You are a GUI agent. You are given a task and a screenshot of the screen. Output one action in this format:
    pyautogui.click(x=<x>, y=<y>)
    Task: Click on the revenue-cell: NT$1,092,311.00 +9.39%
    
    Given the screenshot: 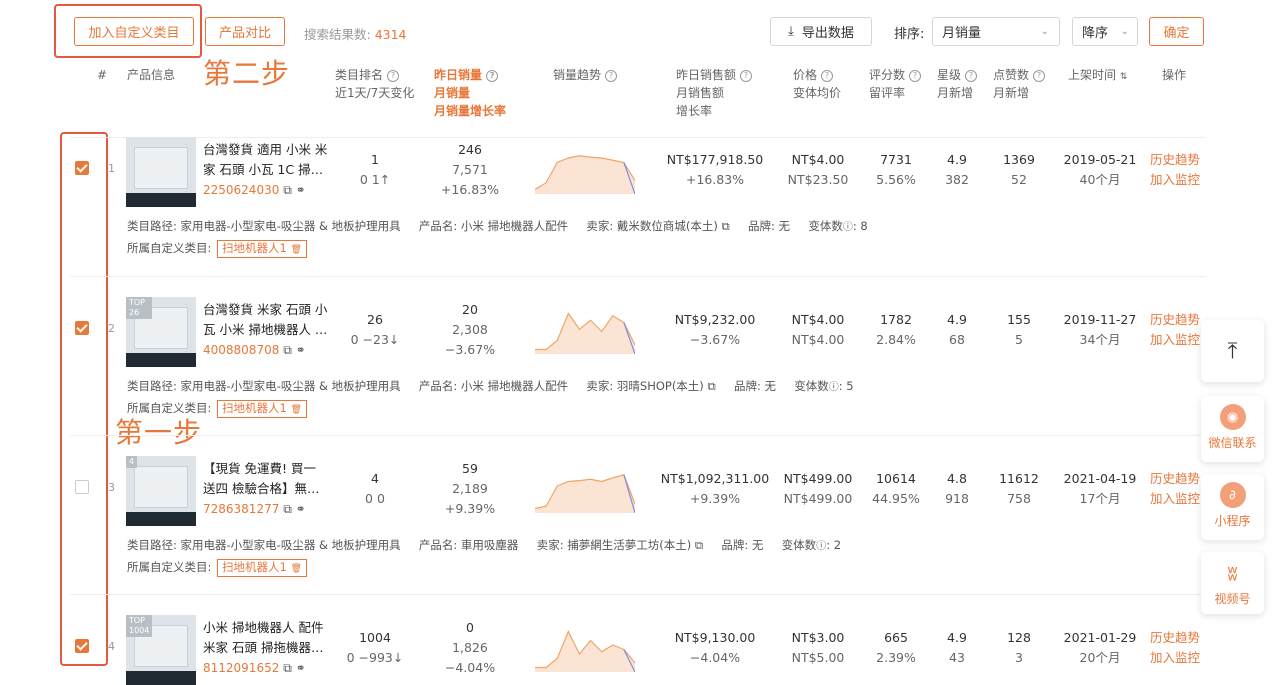 What is the action you would take?
    pyautogui.click(x=715, y=488)
    